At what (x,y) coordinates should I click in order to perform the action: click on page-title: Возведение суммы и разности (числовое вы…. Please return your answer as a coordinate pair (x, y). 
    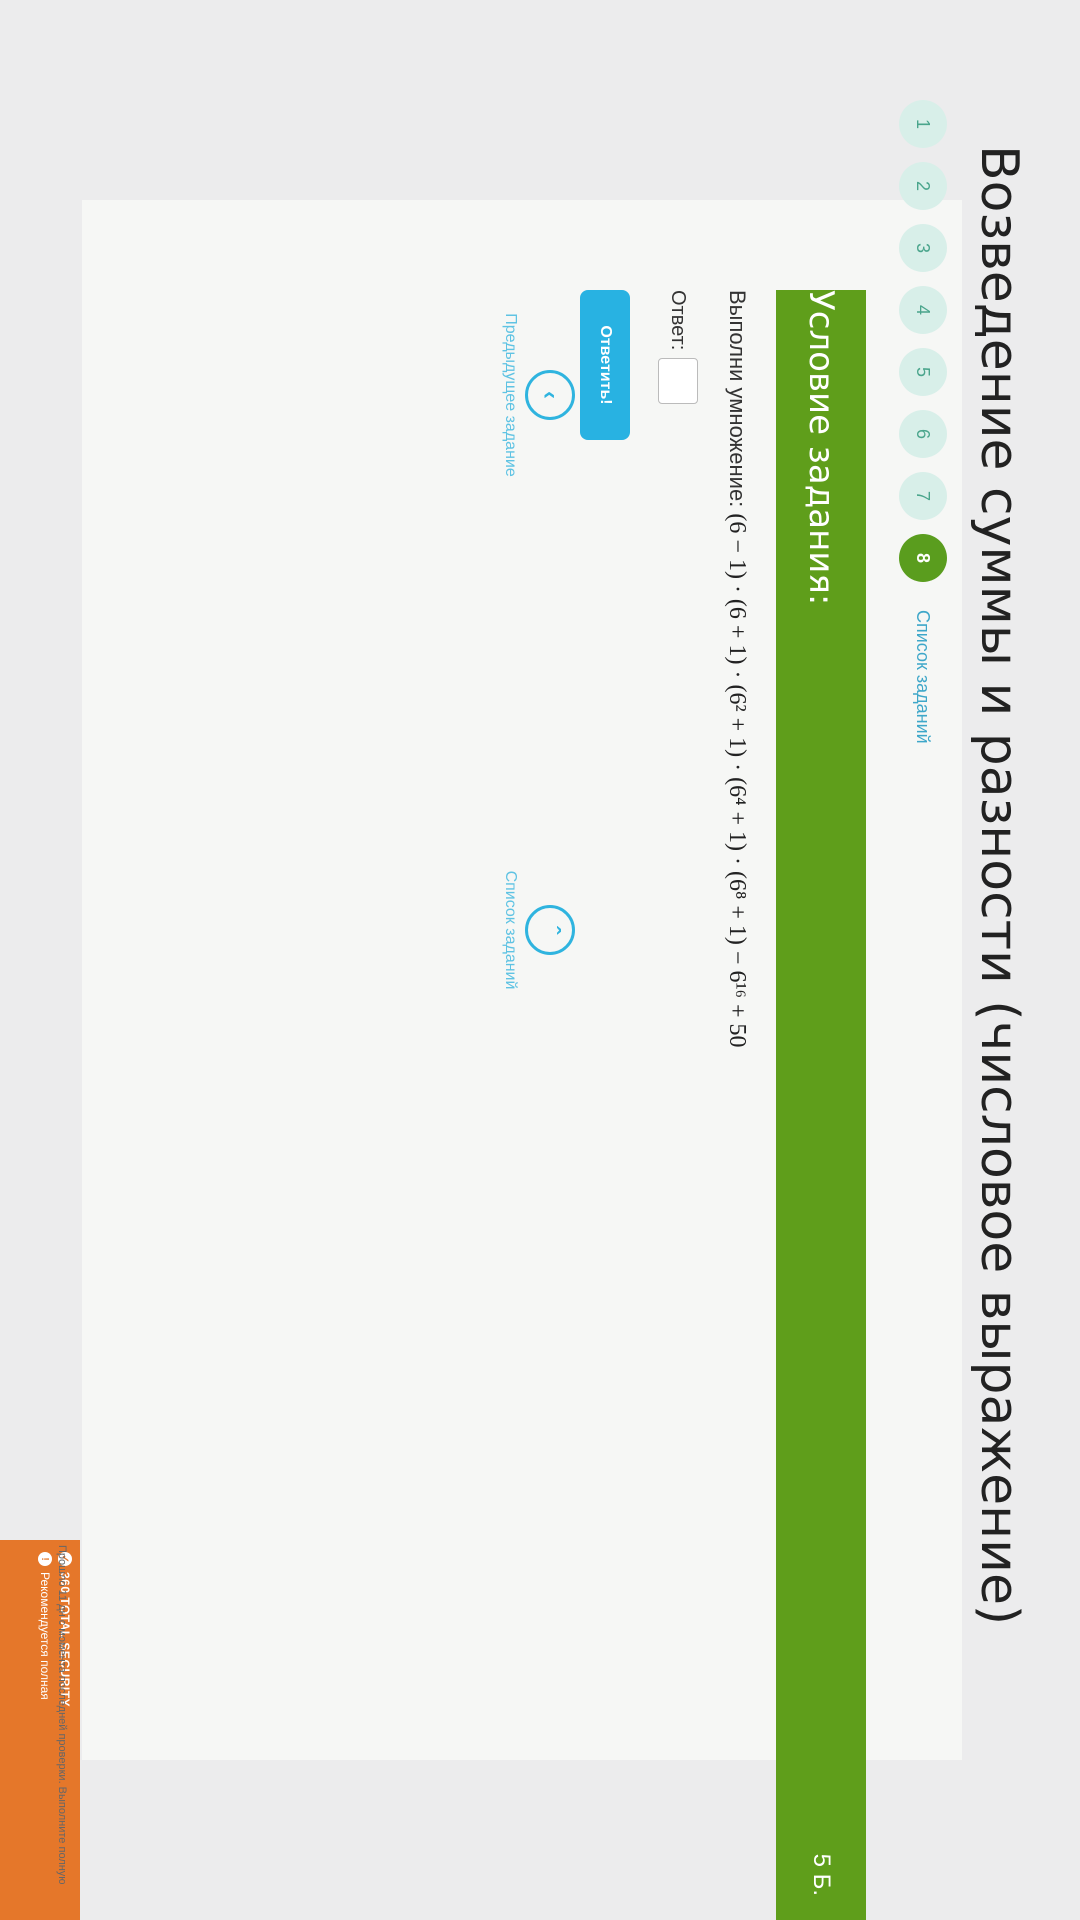
    Looking at the image, I should click on (999, 885).